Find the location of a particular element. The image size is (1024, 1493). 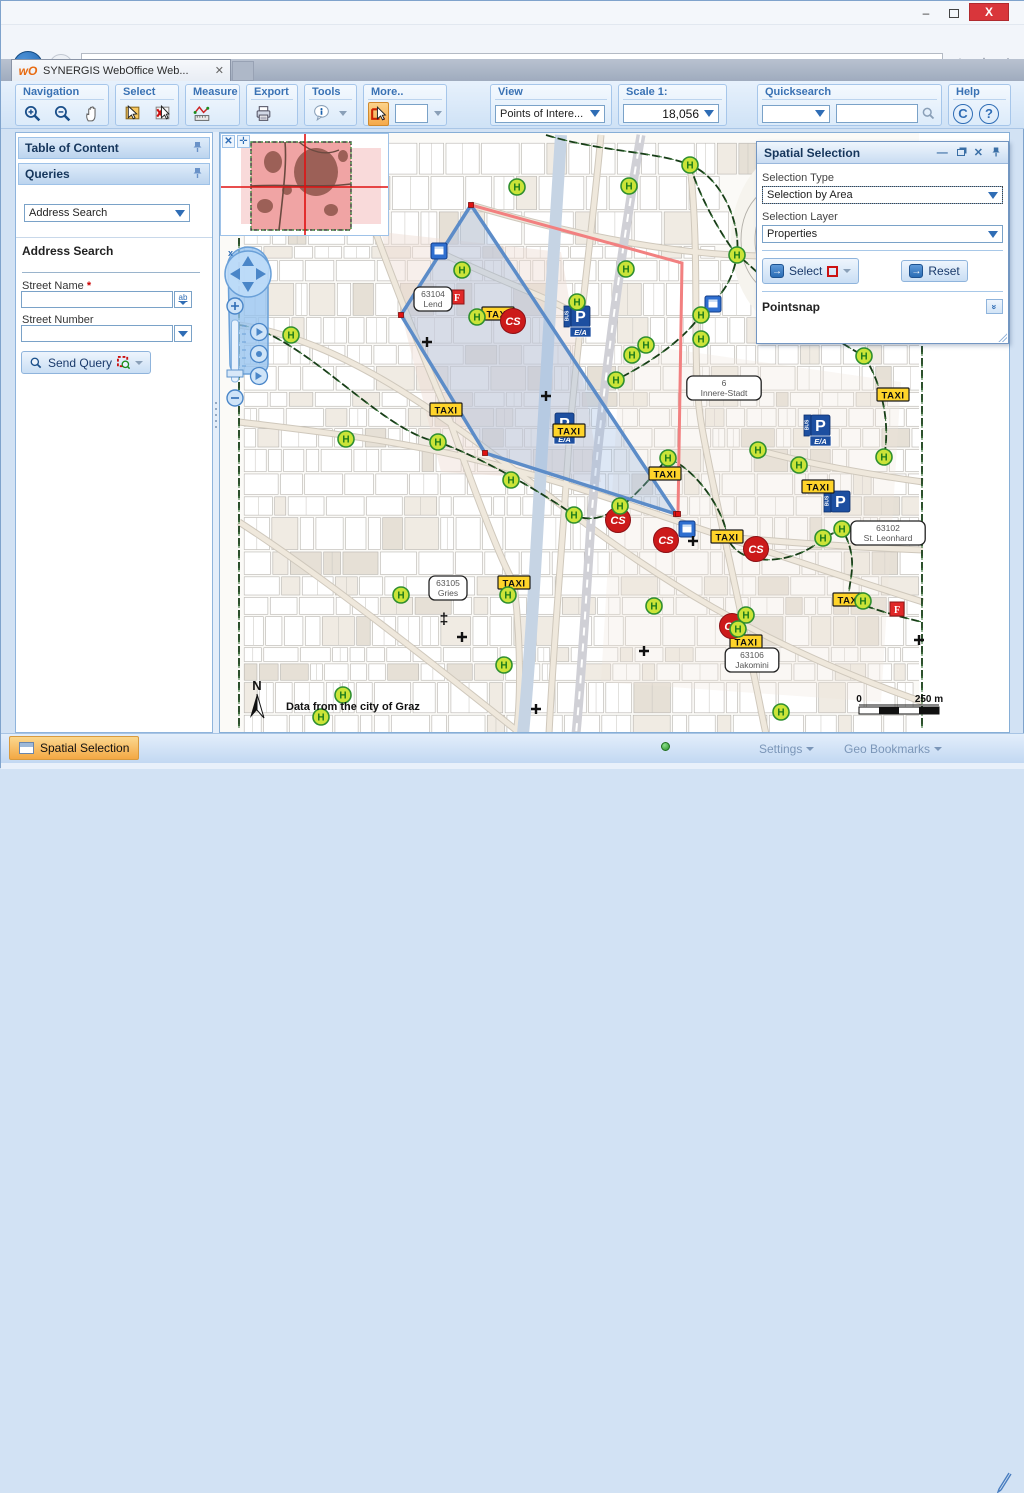

redline-pen-icon is located at coordinates (1005, 1481).